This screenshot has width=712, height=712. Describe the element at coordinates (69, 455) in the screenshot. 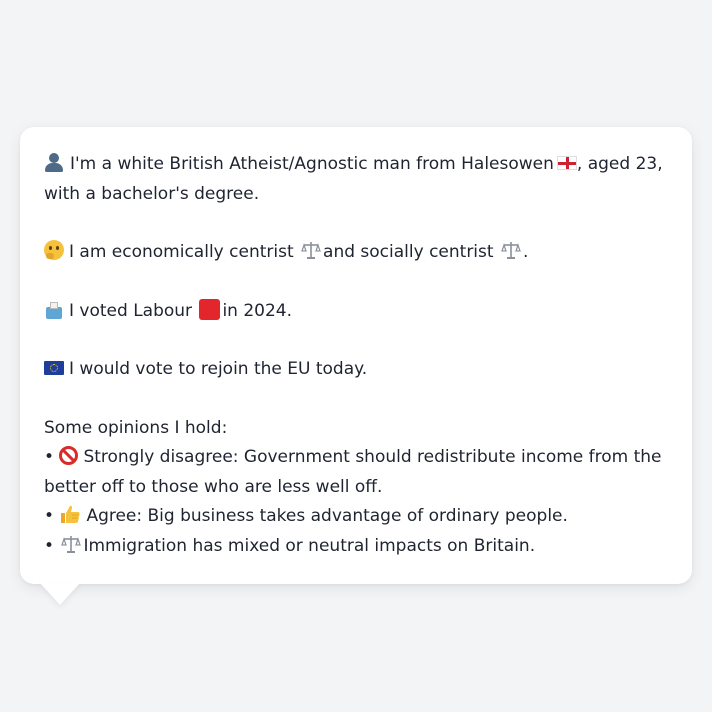

I see `prohibited-icon` at that location.